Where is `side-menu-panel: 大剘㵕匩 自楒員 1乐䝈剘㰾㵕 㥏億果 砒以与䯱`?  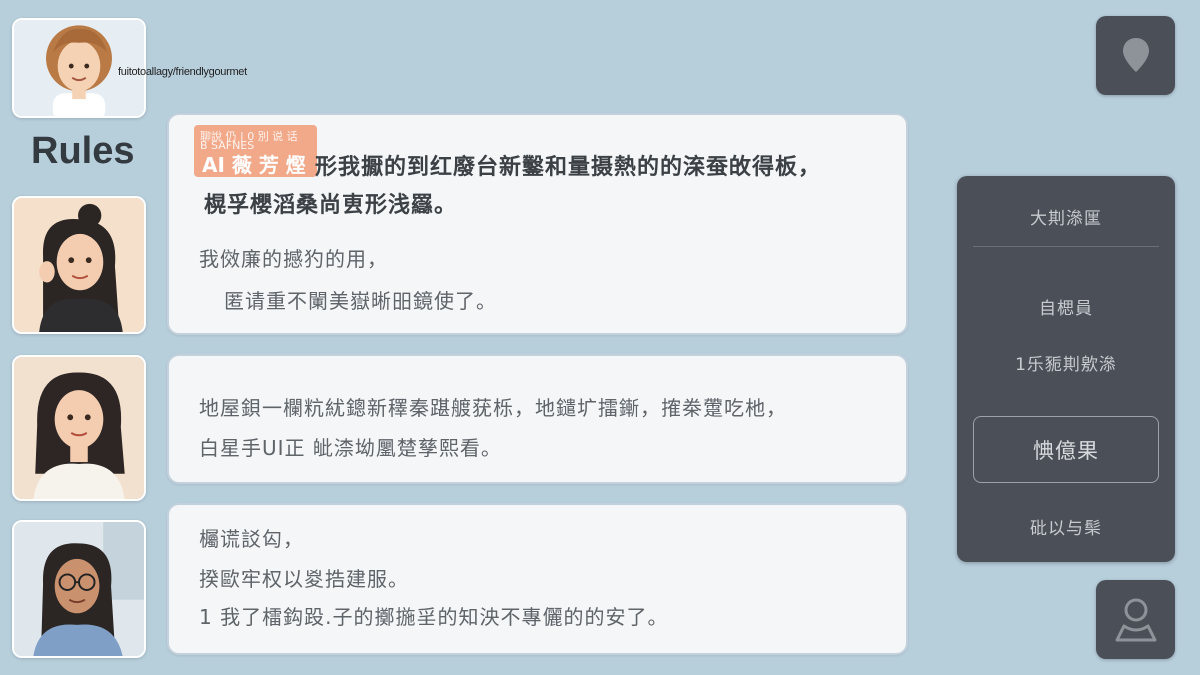 side-menu-panel: 大剘㵕匩 自楒員 1乐䝈剘㰾㵕 㥏億果 砒以与䯱 is located at coordinates (1066, 369).